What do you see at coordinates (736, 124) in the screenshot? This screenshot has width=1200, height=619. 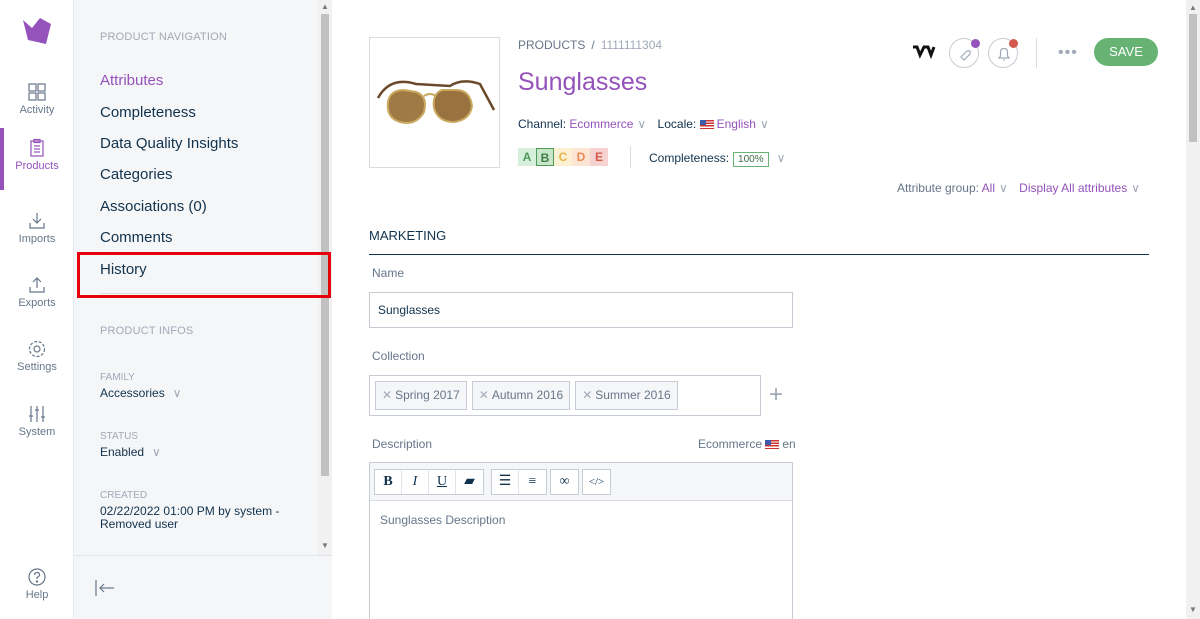 I see `locale-value: English` at bounding box center [736, 124].